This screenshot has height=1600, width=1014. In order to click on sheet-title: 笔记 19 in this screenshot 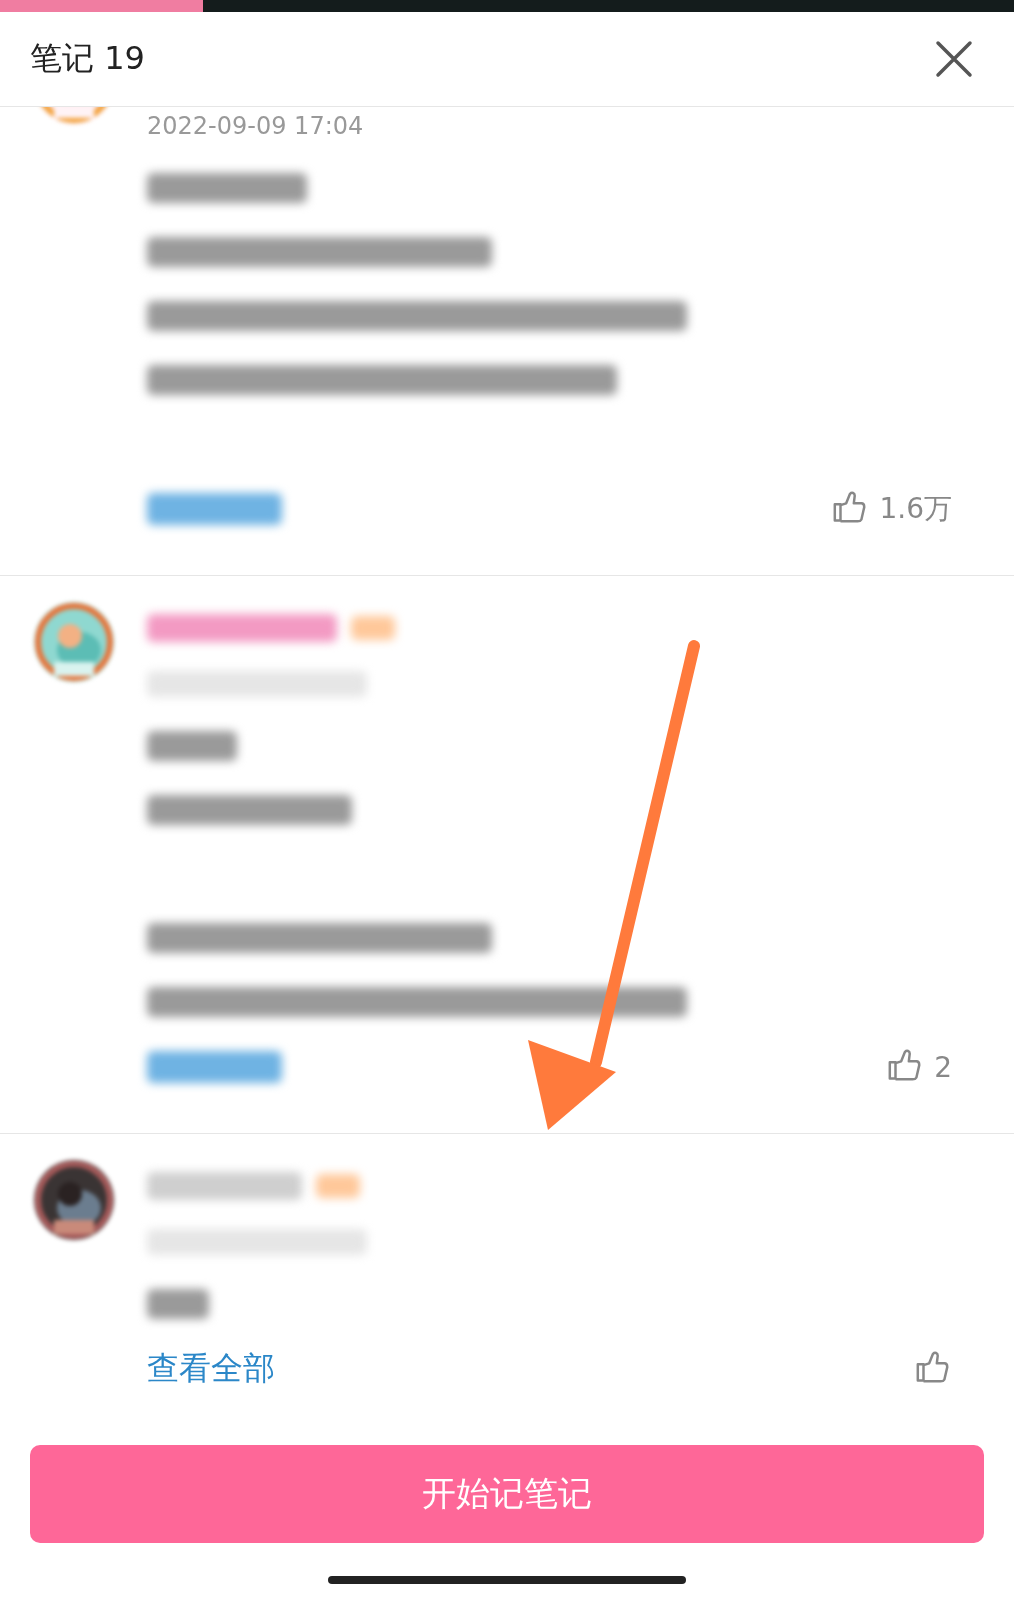, I will do `click(87, 58)`.